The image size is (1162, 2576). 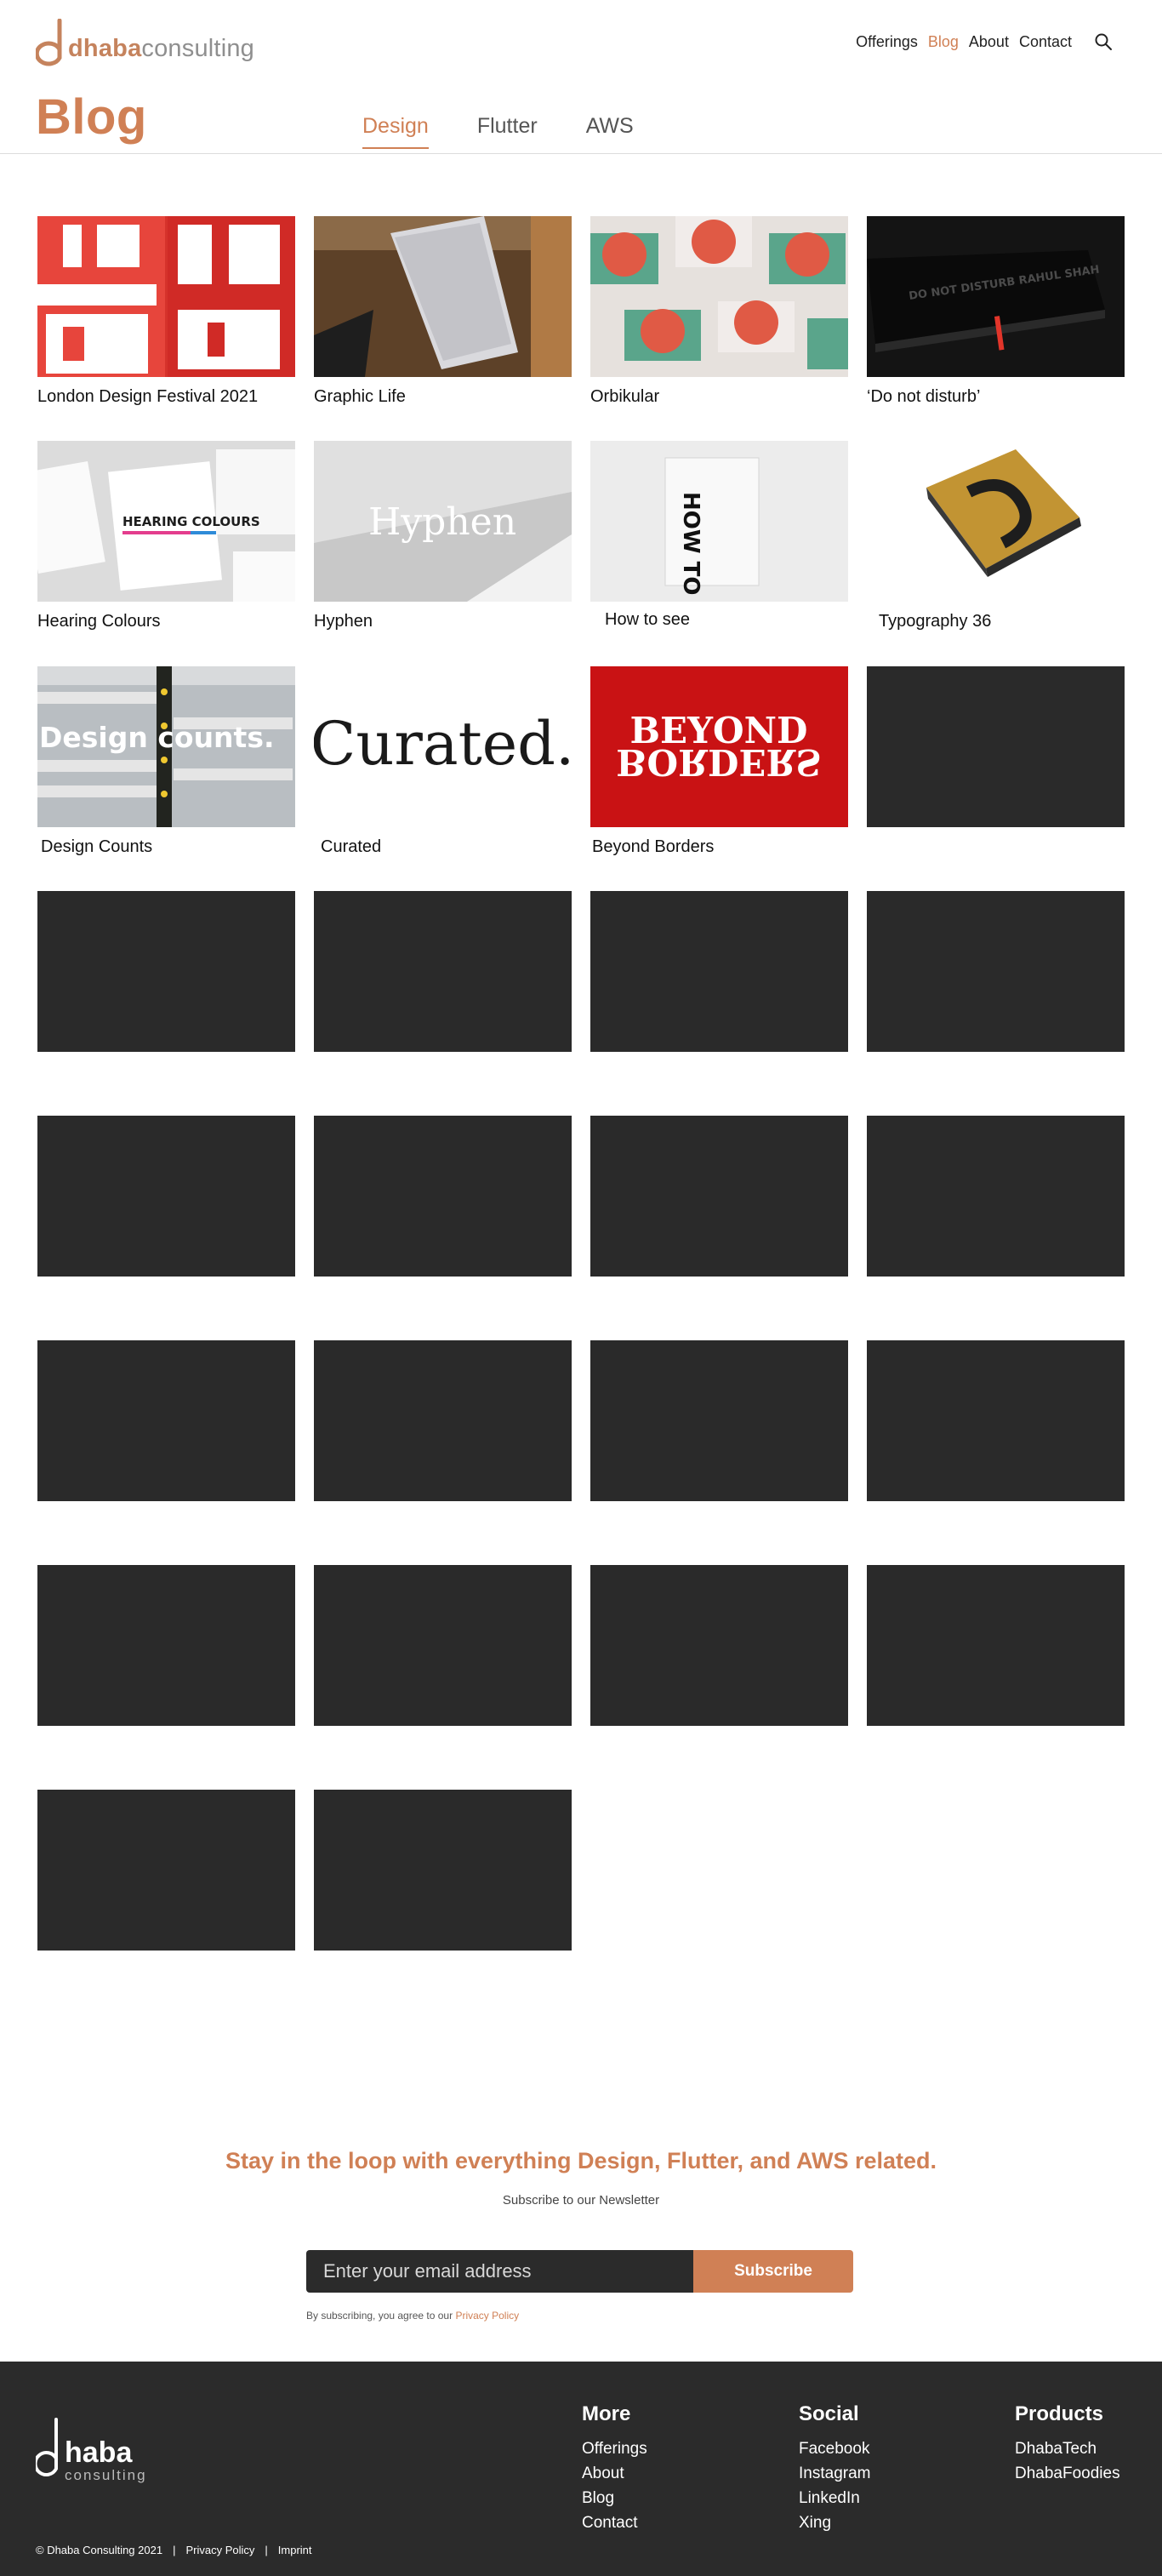 I want to click on post-card: HEARING COLOURS Hearing Colours, so click(x=166, y=536).